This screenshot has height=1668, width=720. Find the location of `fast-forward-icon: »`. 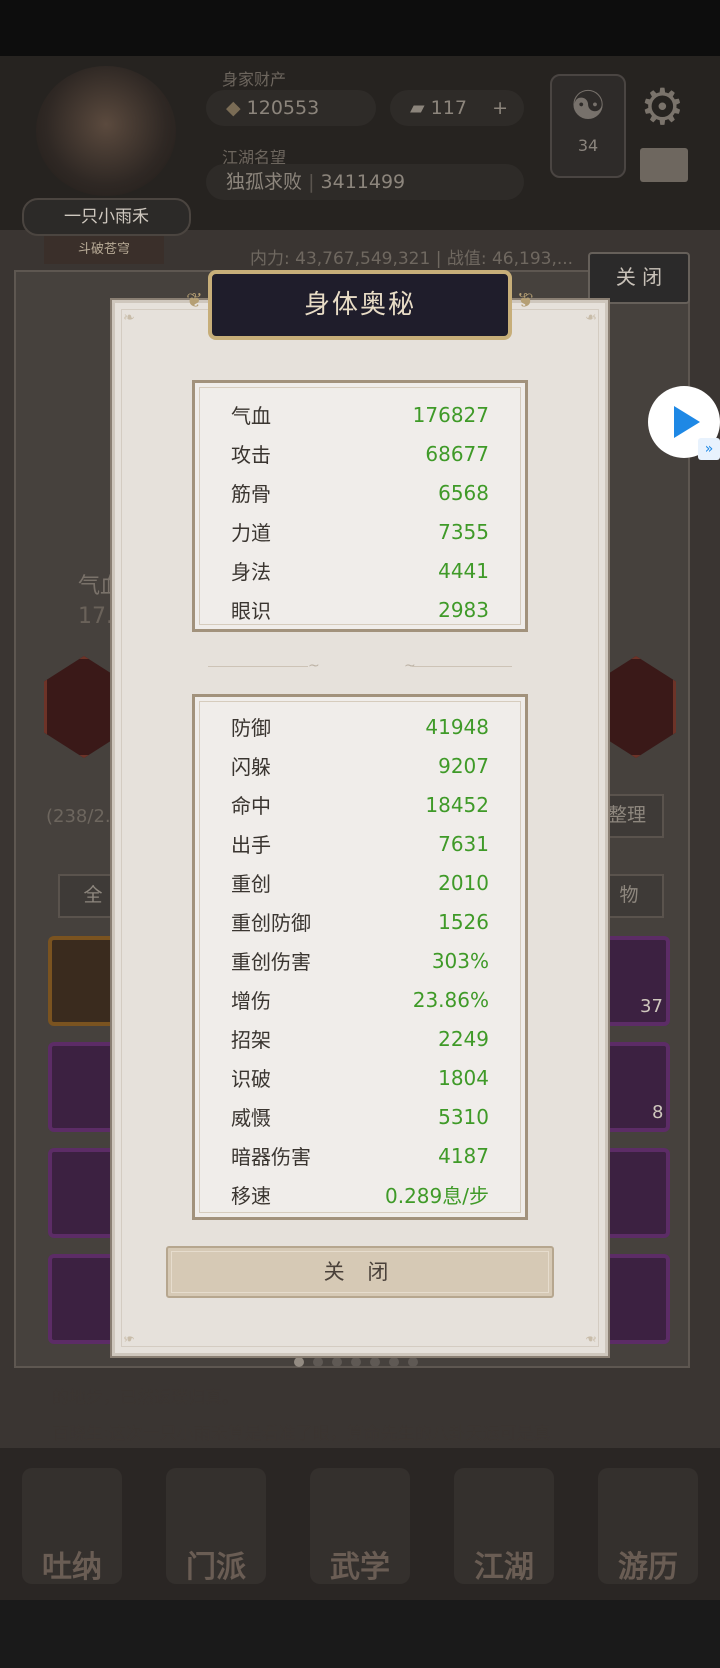

fast-forward-icon: » is located at coordinates (709, 449).